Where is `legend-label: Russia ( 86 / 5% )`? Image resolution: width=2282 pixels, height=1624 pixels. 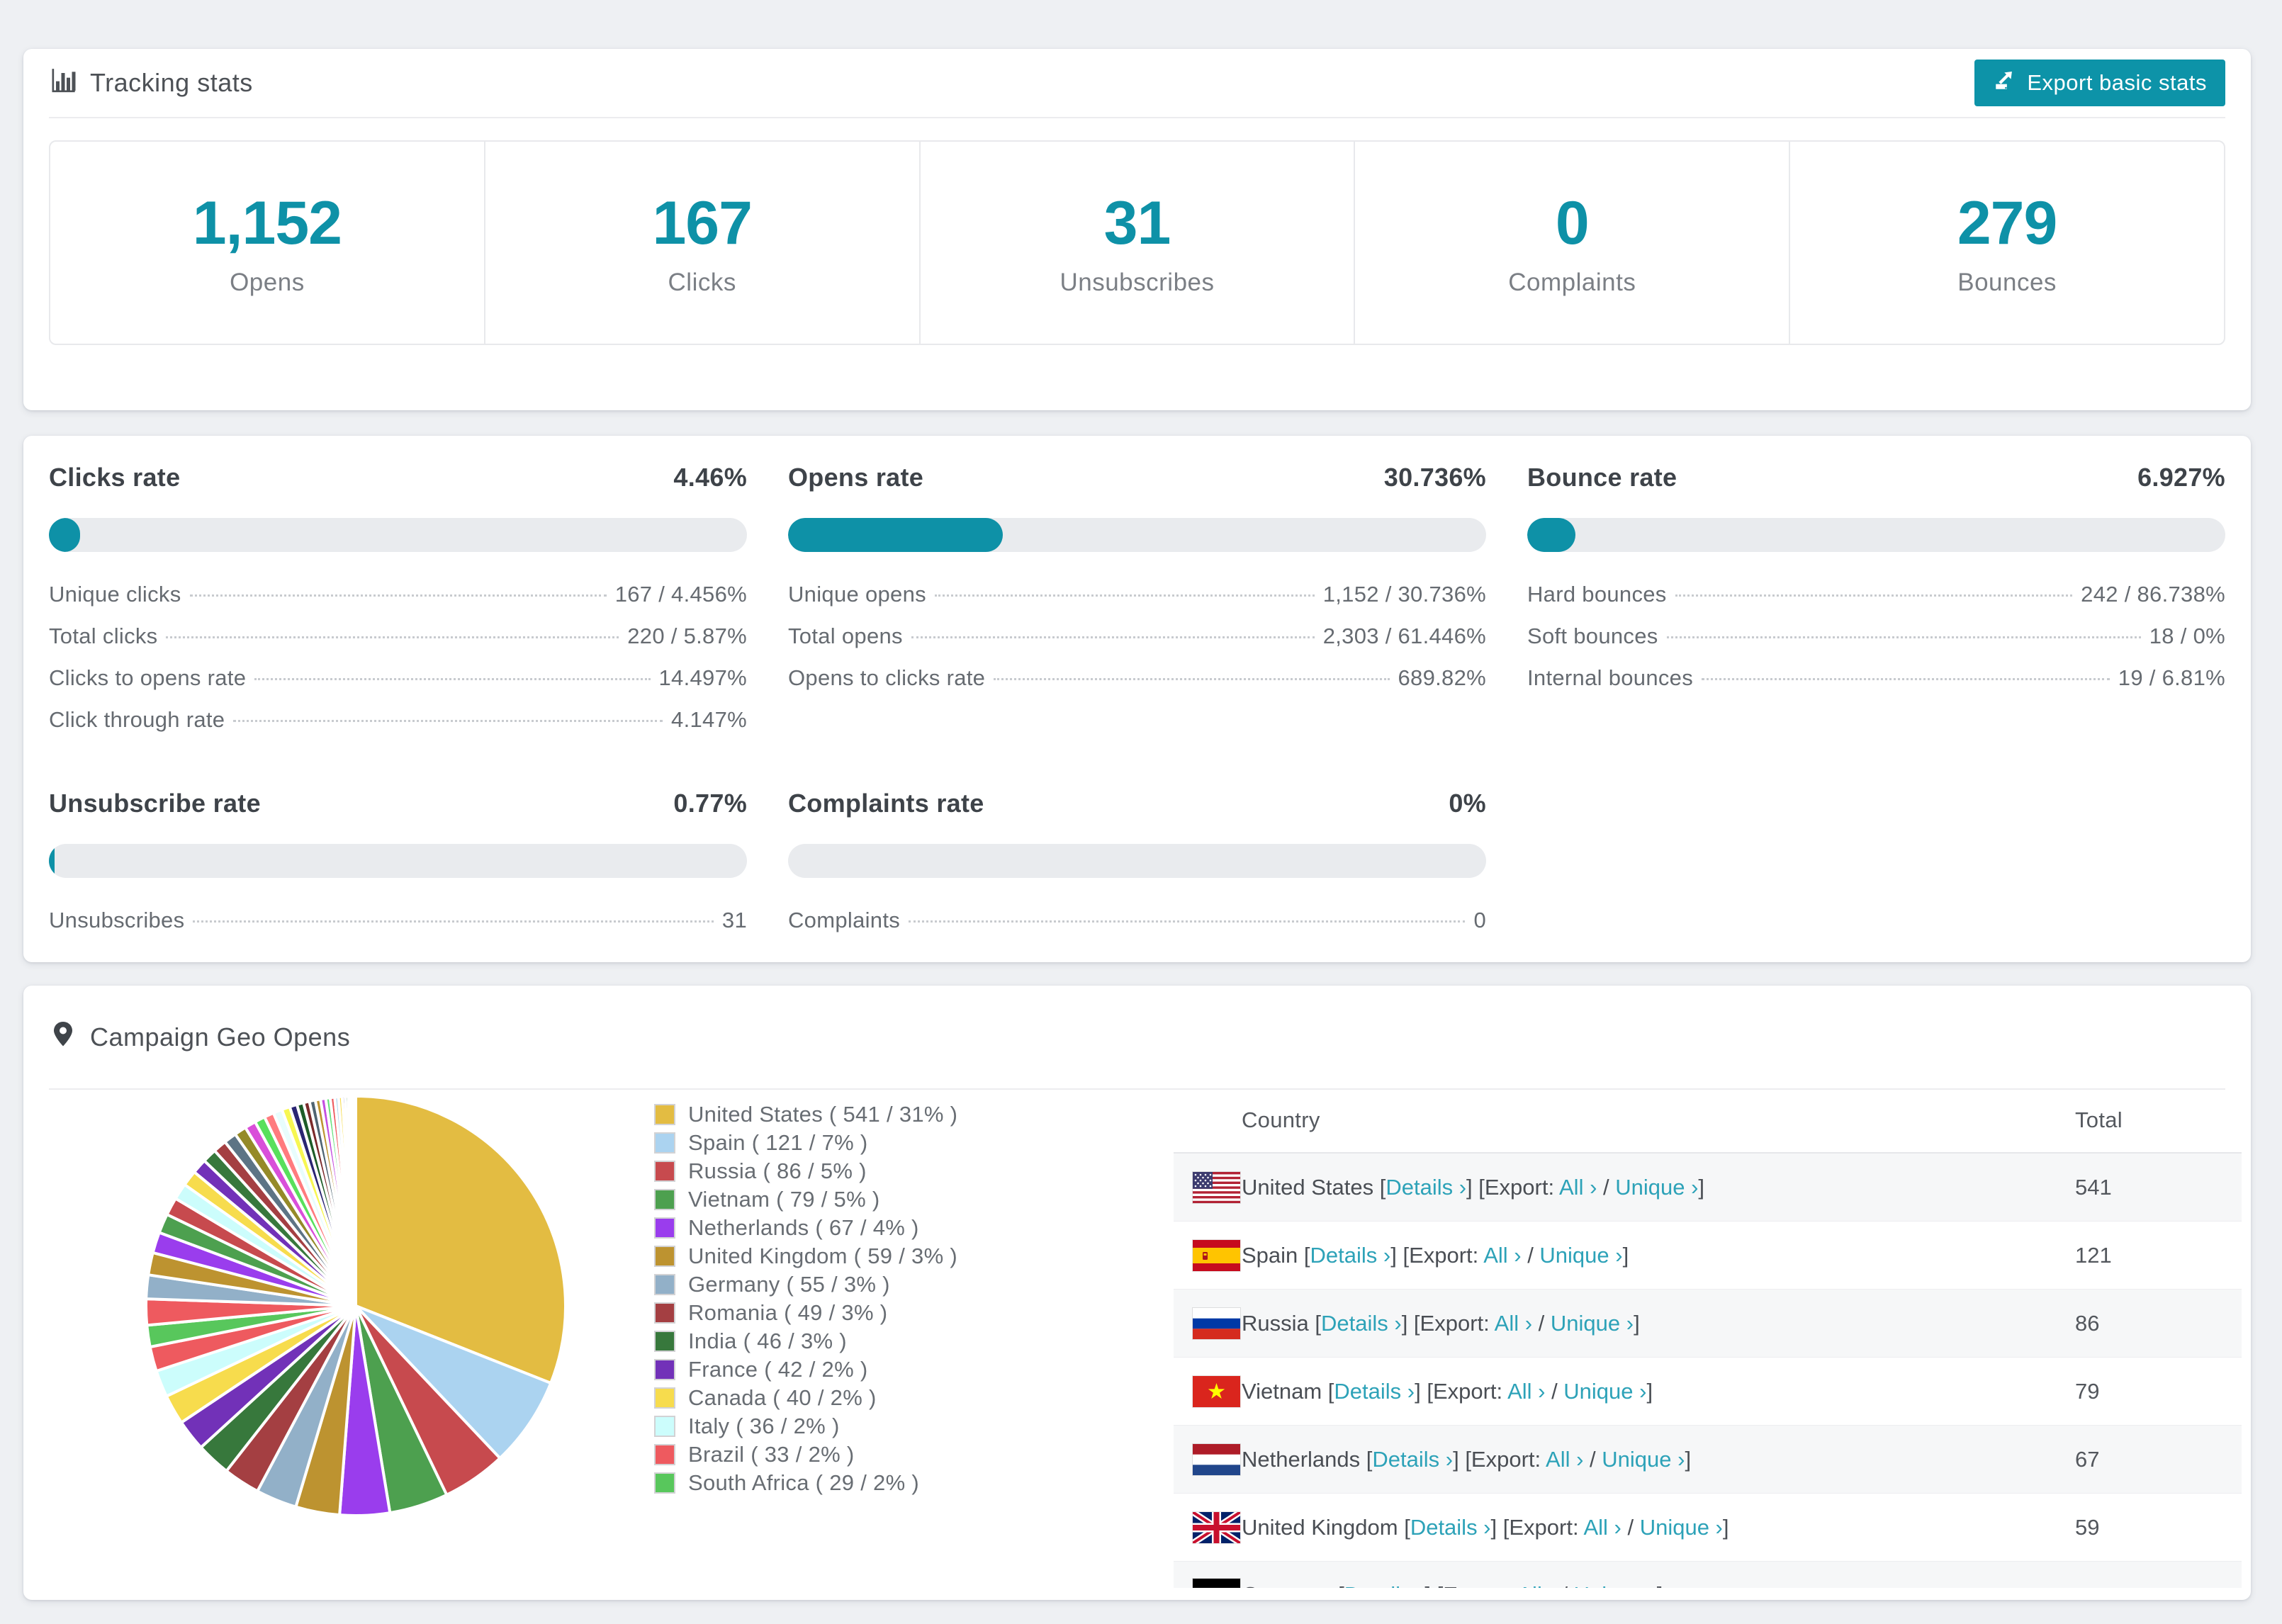 legend-label: Russia ( 86 / 5% ) is located at coordinates (777, 1171).